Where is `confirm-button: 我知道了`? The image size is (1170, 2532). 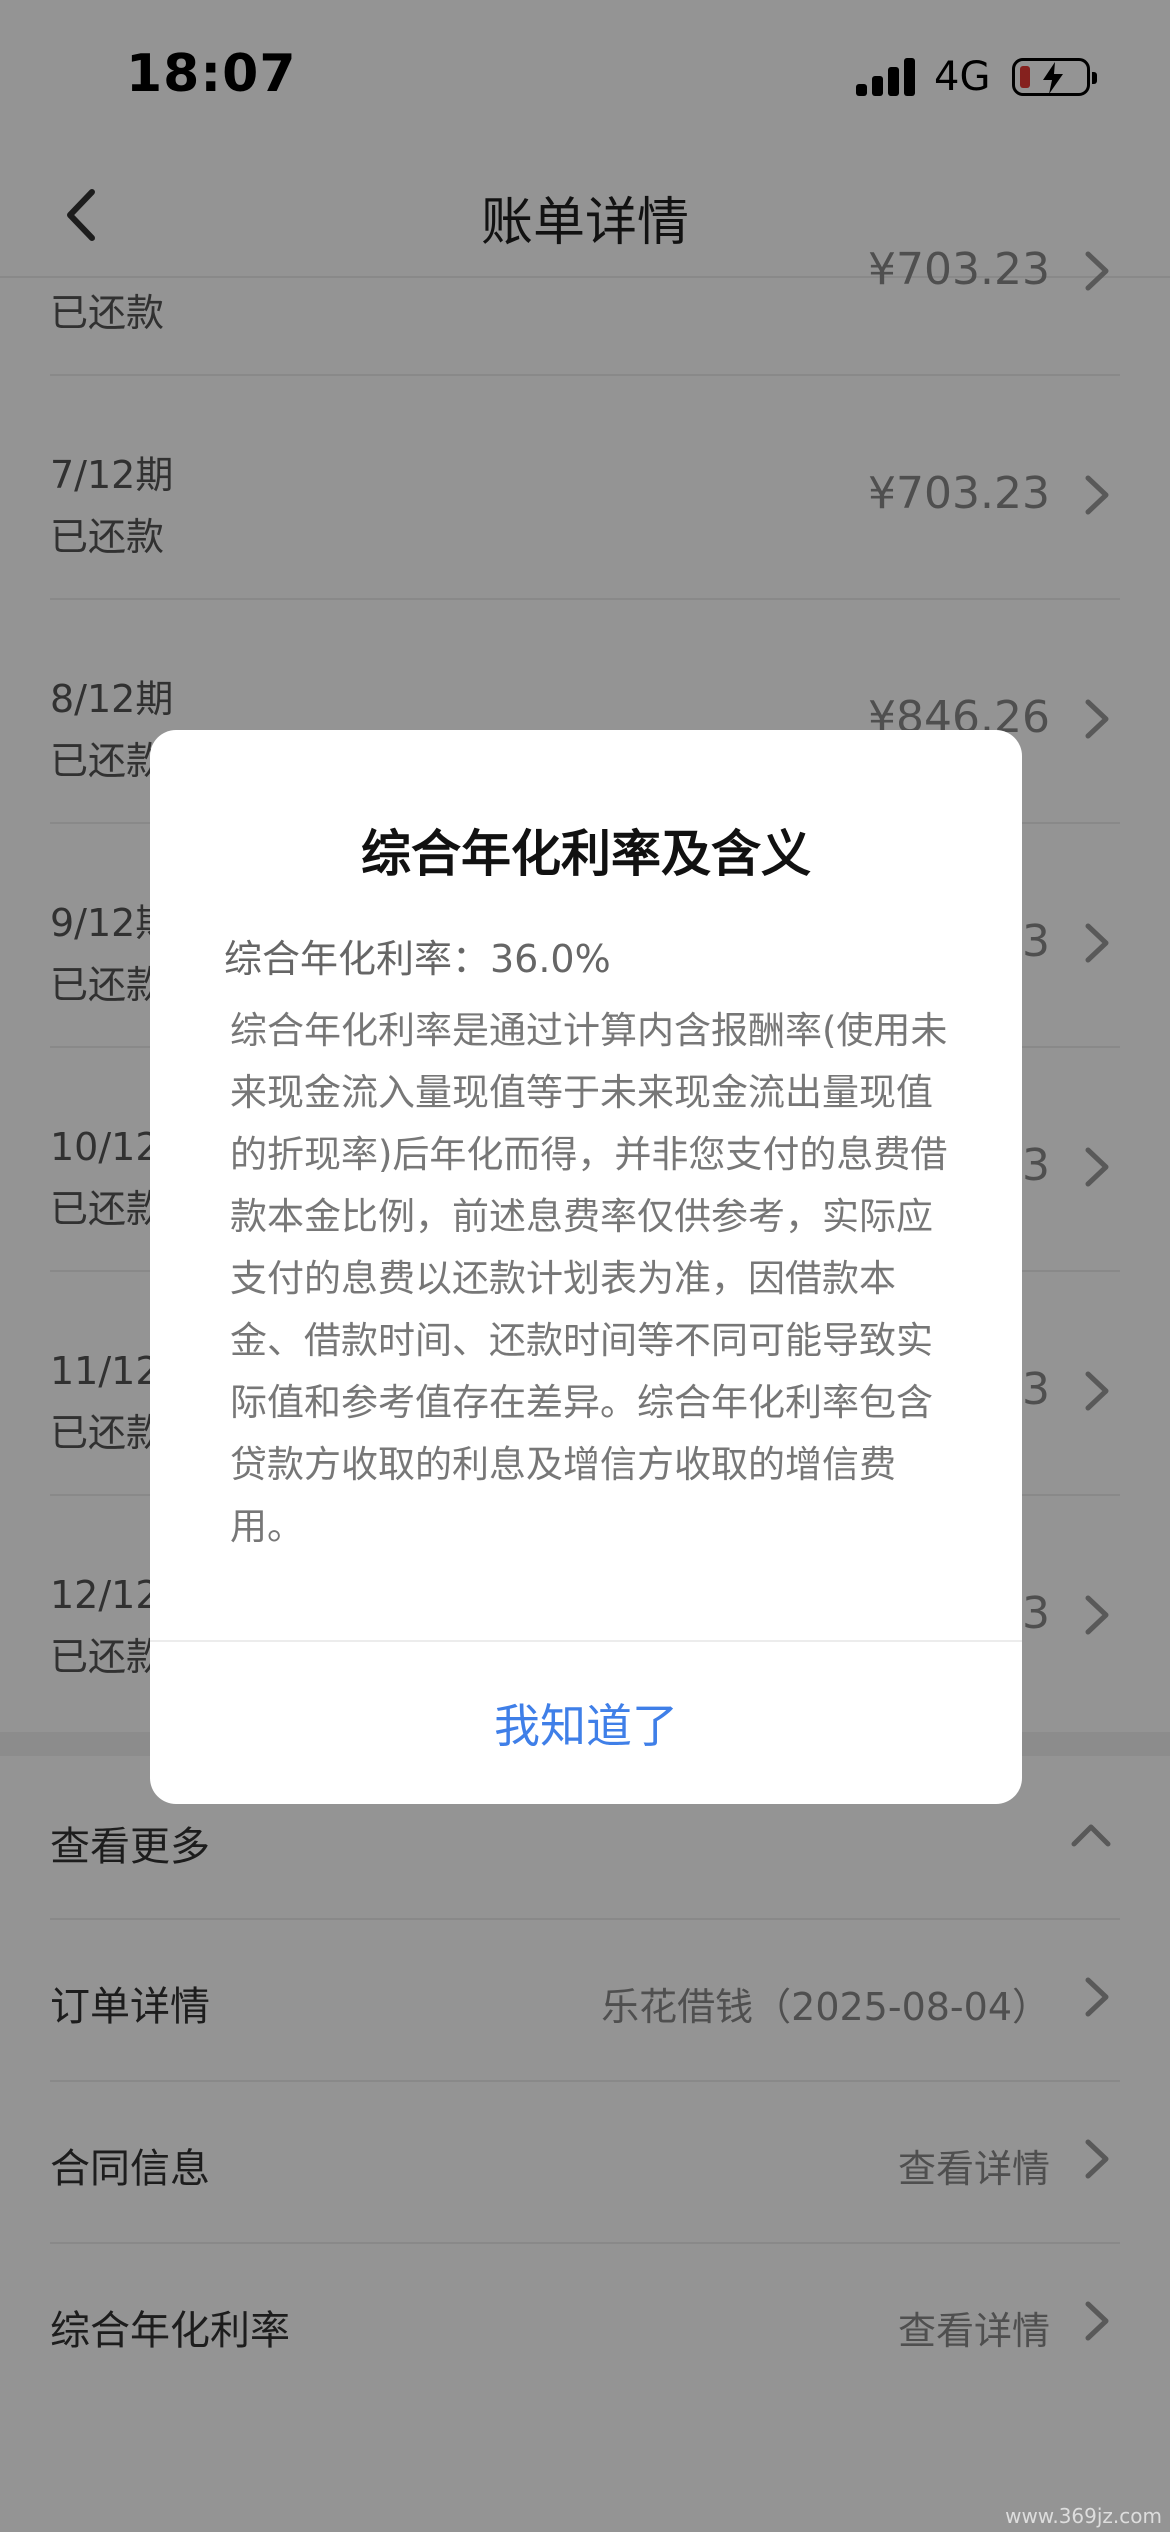 confirm-button: 我知道了 is located at coordinates (586, 1723).